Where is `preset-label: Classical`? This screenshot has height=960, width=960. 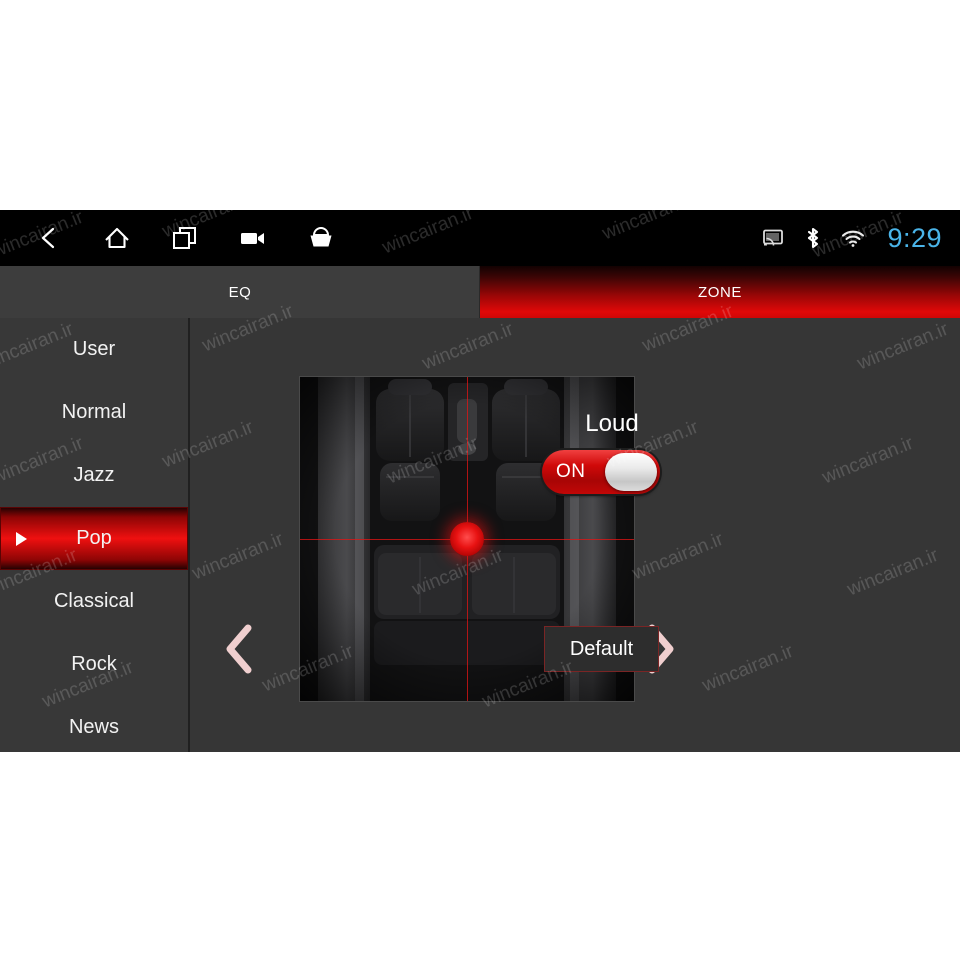
preset-label: Classical is located at coordinates (94, 601).